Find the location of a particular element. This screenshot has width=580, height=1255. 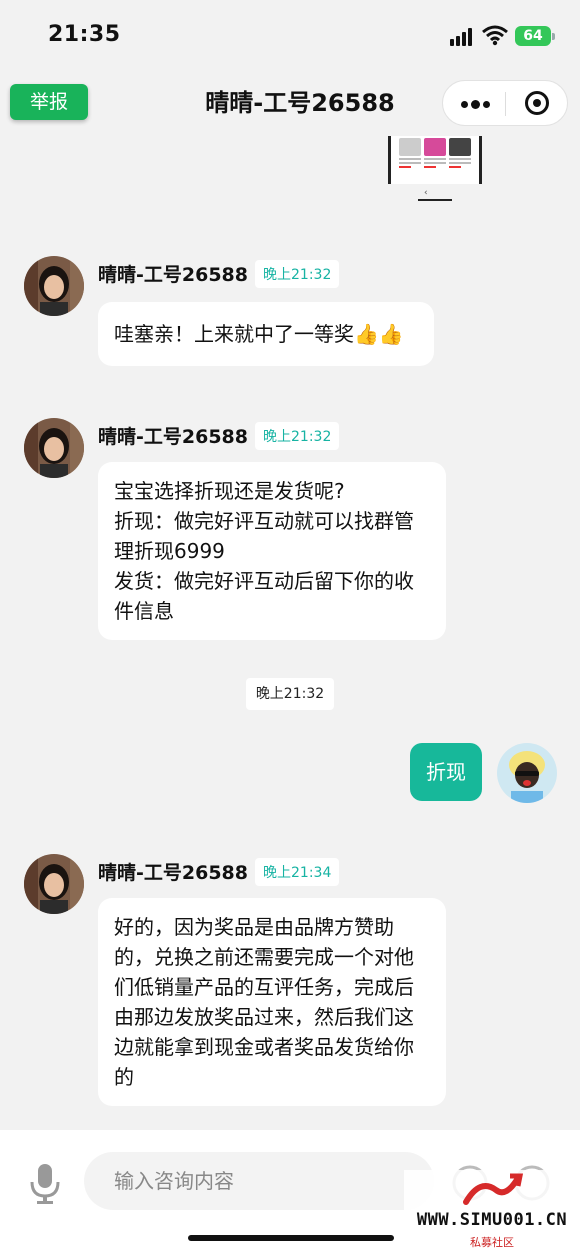

message-line: 的，兑换之前还需要完成一个对他 is located at coordinates (264, 957).